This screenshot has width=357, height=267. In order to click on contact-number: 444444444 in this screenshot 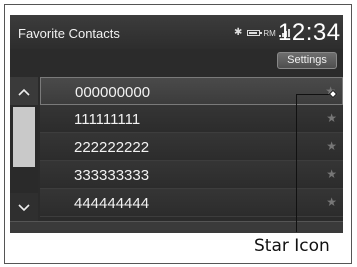, I will do `click(112, 203)`.